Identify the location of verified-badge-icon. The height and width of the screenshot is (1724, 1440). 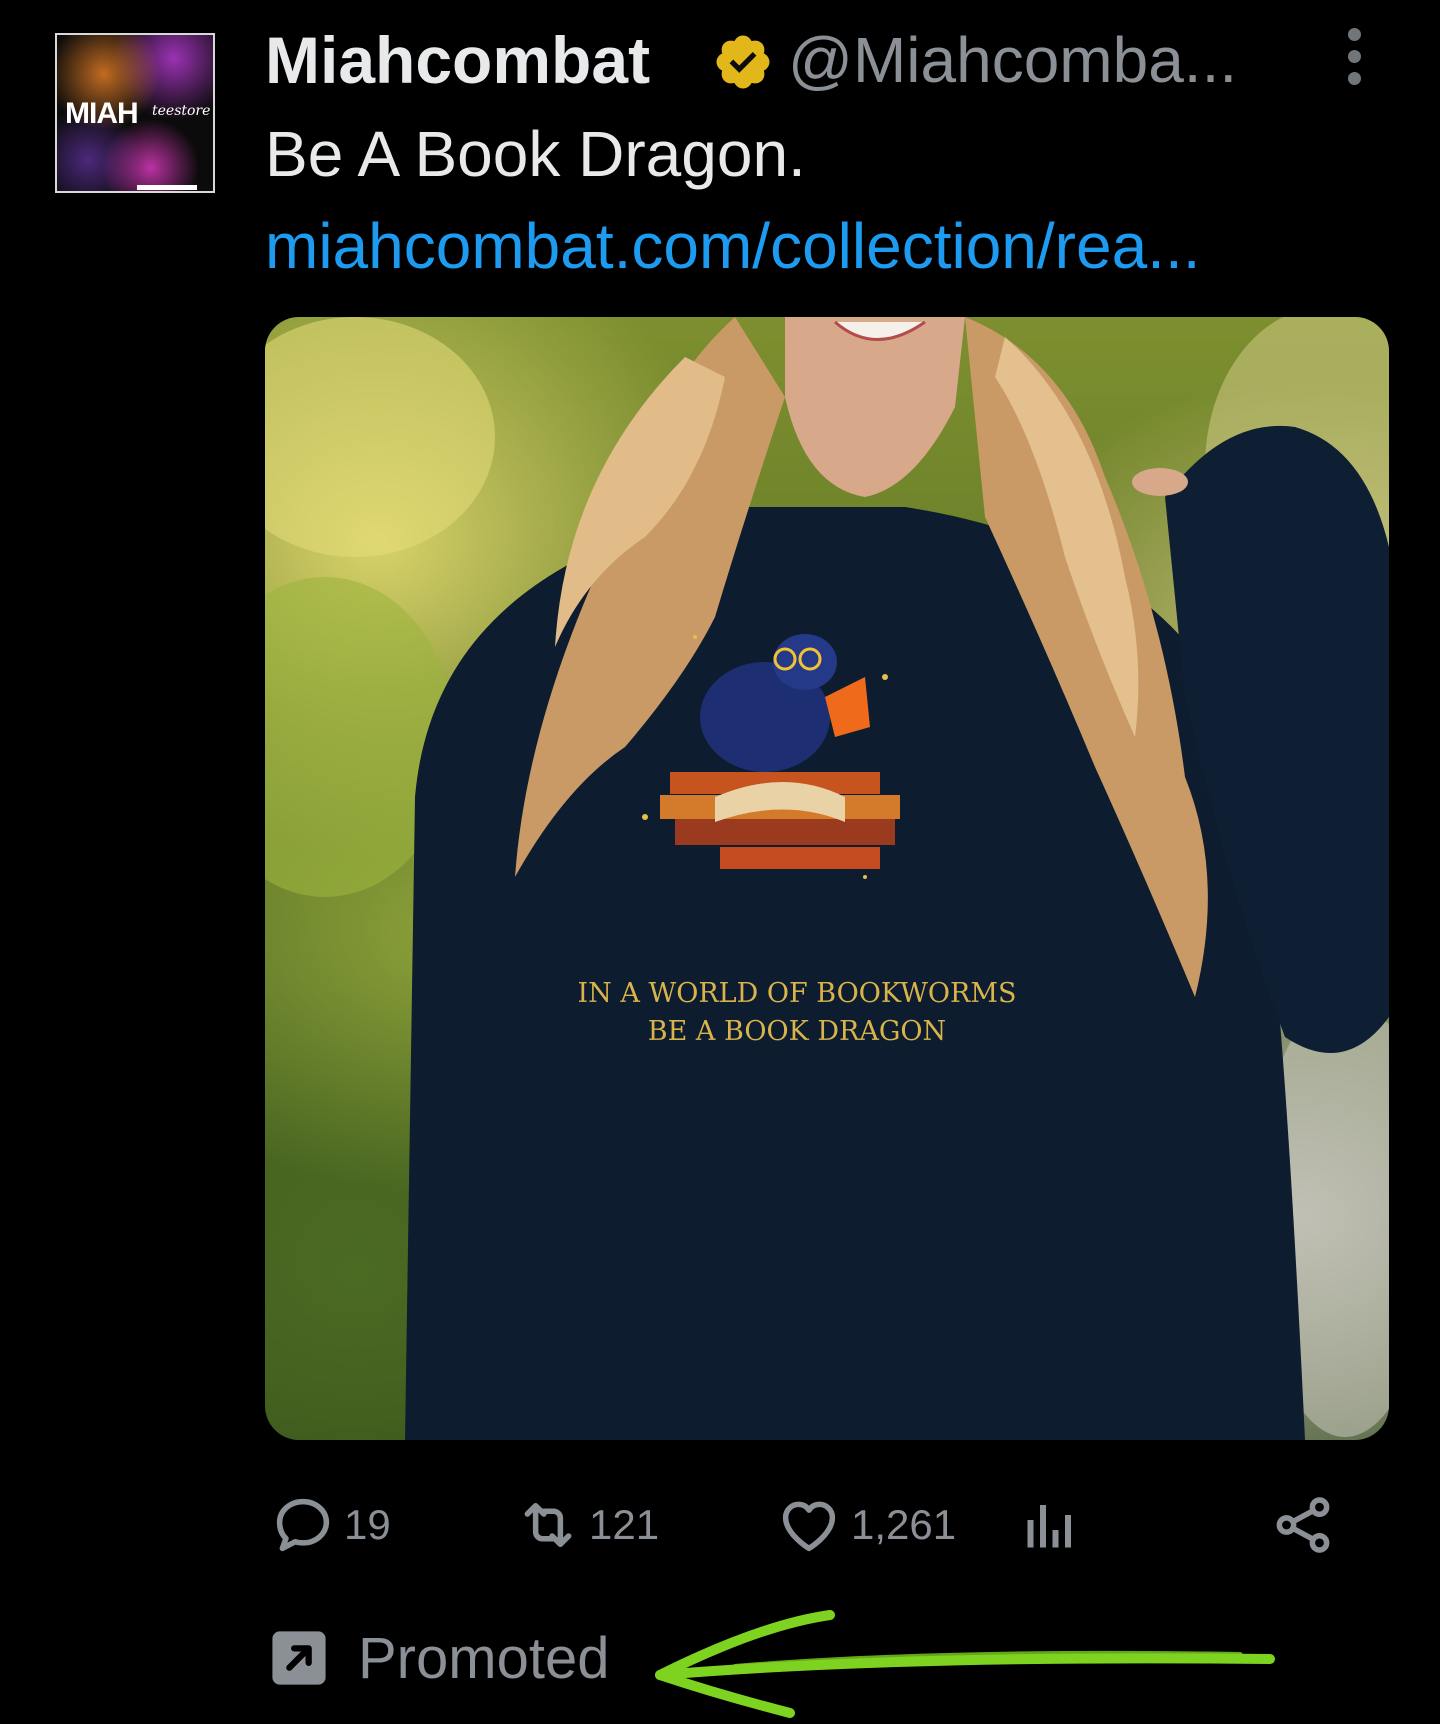
(743, 62).